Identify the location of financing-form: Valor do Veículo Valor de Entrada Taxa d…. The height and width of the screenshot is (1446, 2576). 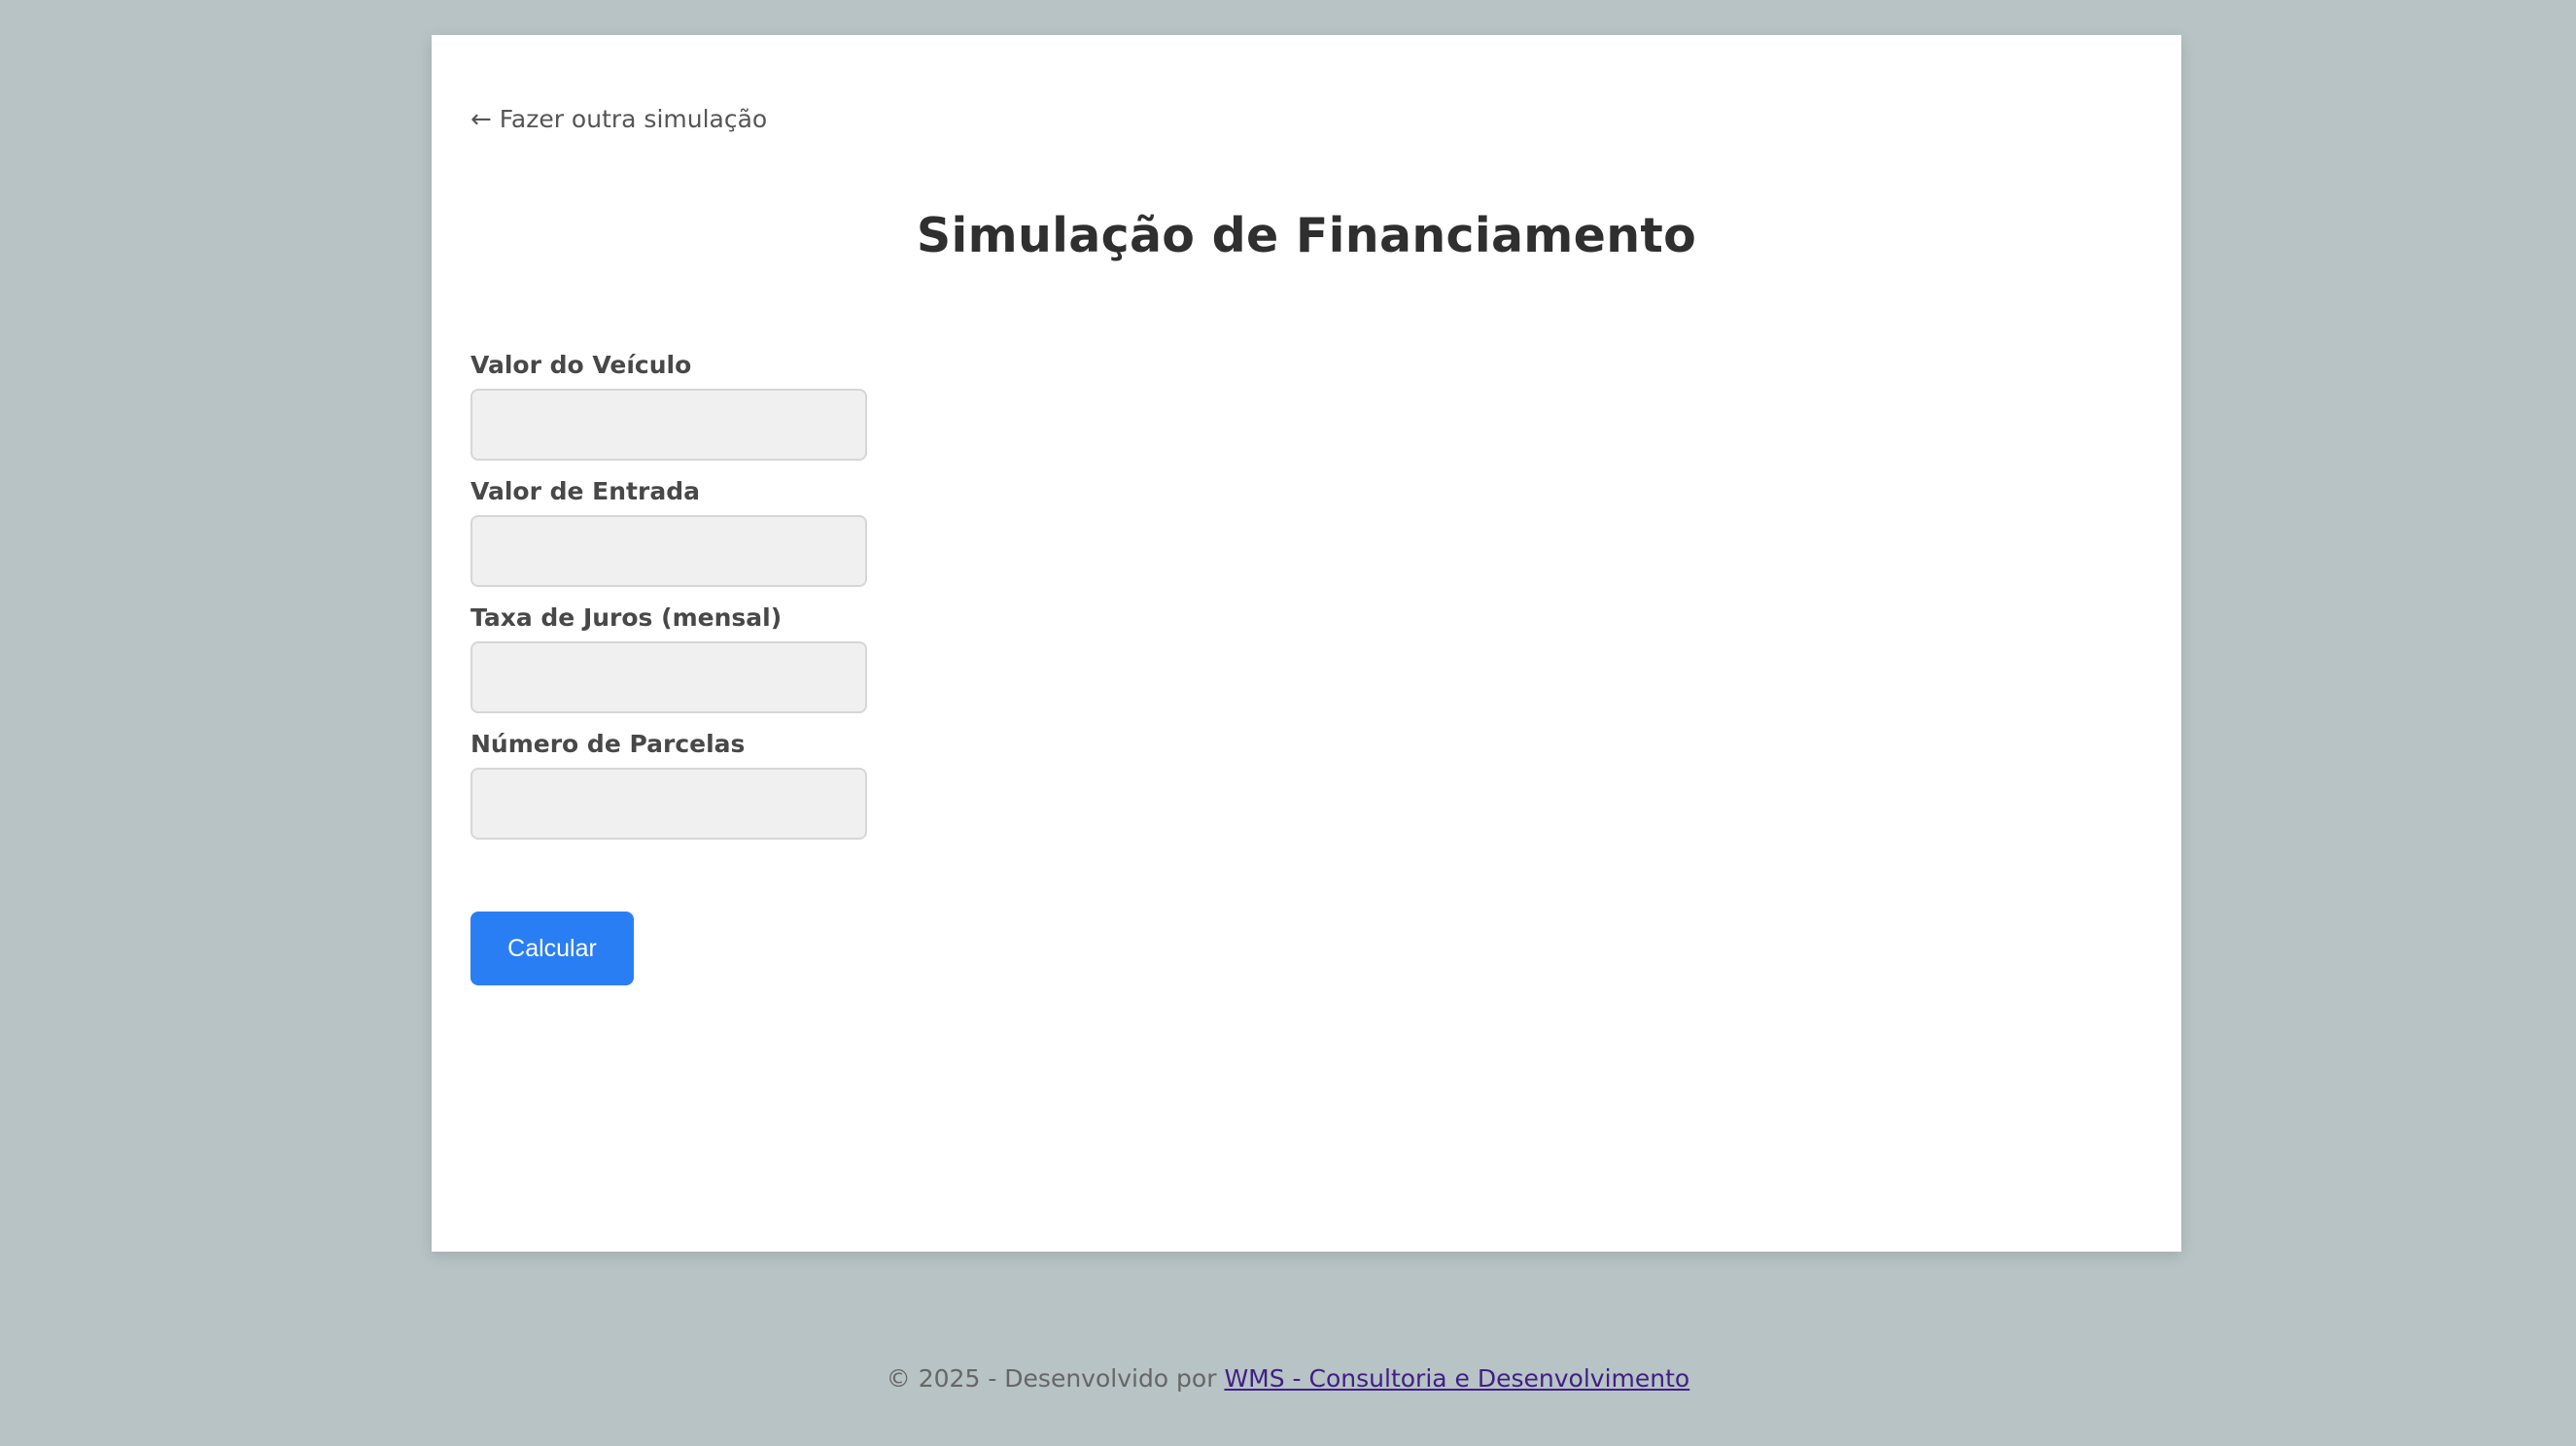
(669, 598).